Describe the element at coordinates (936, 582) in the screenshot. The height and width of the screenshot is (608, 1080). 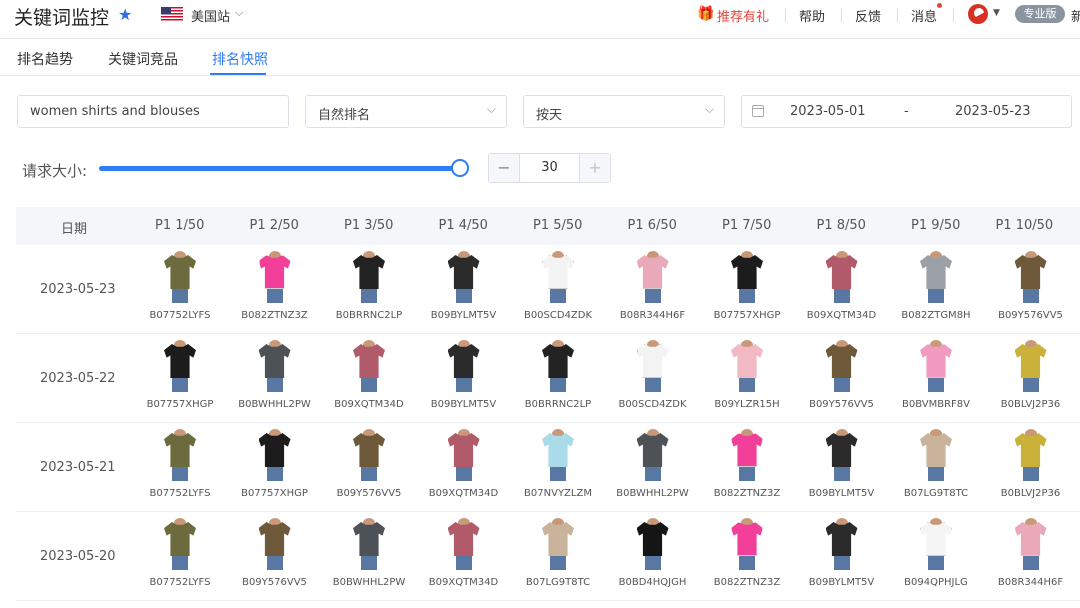
I see `asin-label: B094QPHJLG` at that location.